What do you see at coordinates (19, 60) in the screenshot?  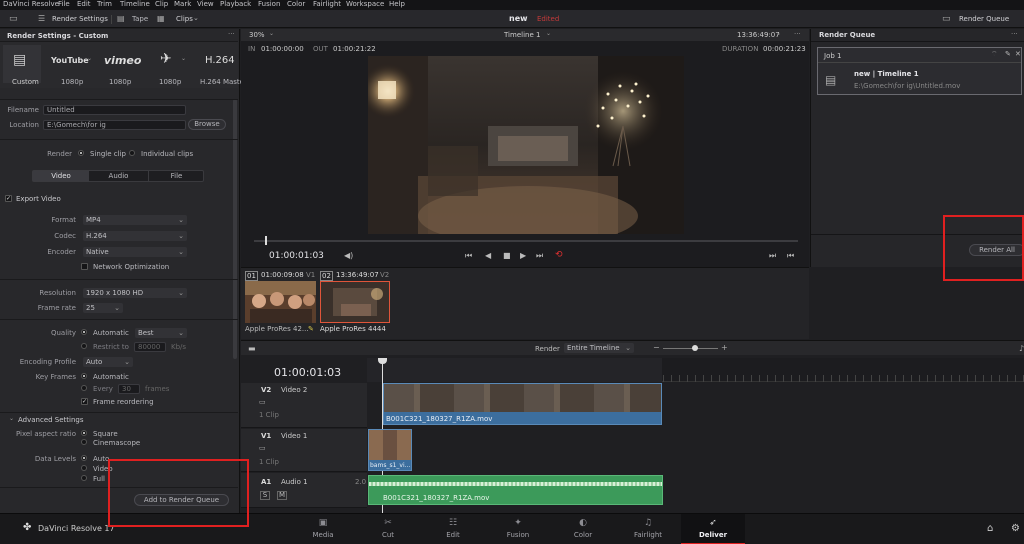 I see `film-strip-icon: ▤` at bounding box center [19, 60].